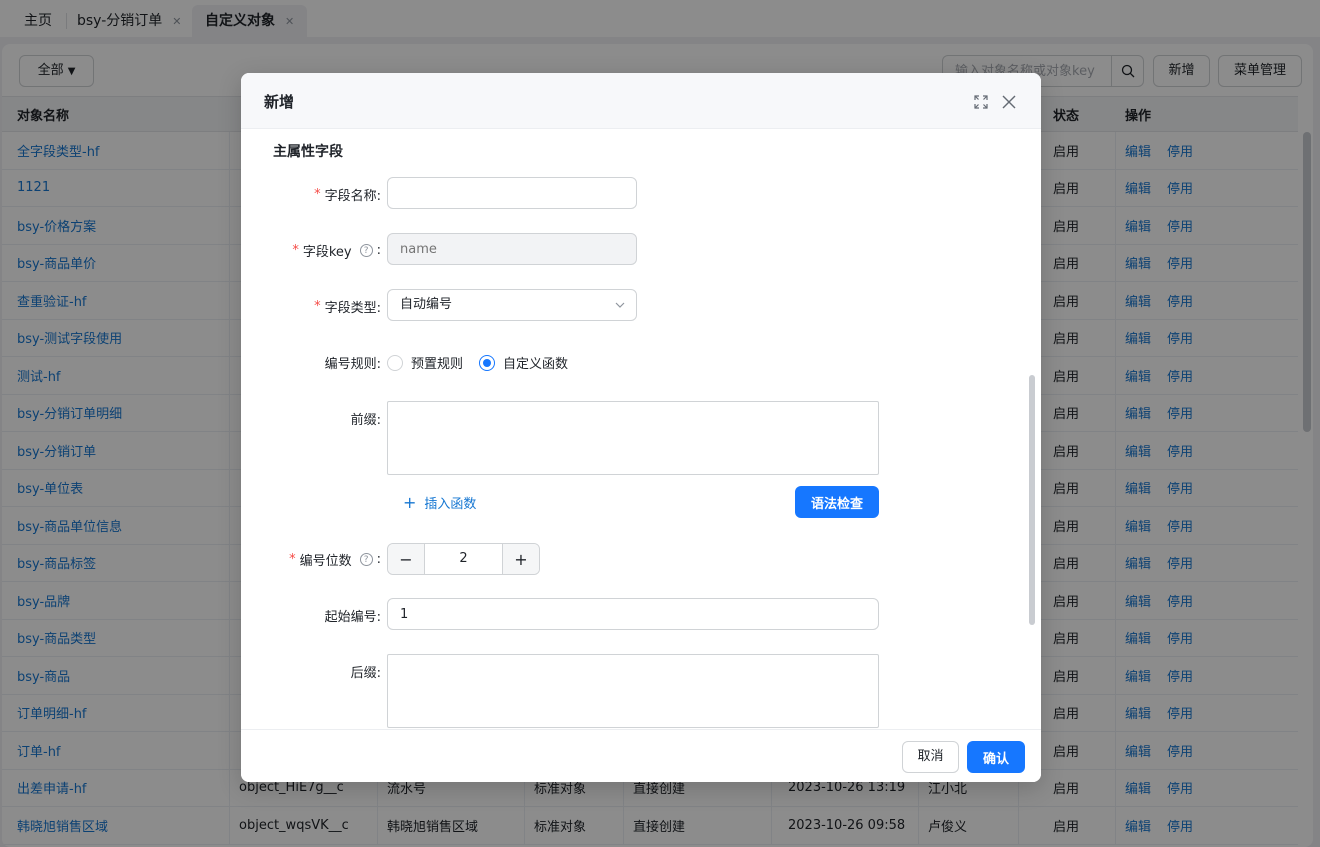 This screenshot has width=1320, height=847. What do you see at coordinates (327, 252) in the screenshot?
I see `label-text: 字段key` at bounding box center [327, 252].